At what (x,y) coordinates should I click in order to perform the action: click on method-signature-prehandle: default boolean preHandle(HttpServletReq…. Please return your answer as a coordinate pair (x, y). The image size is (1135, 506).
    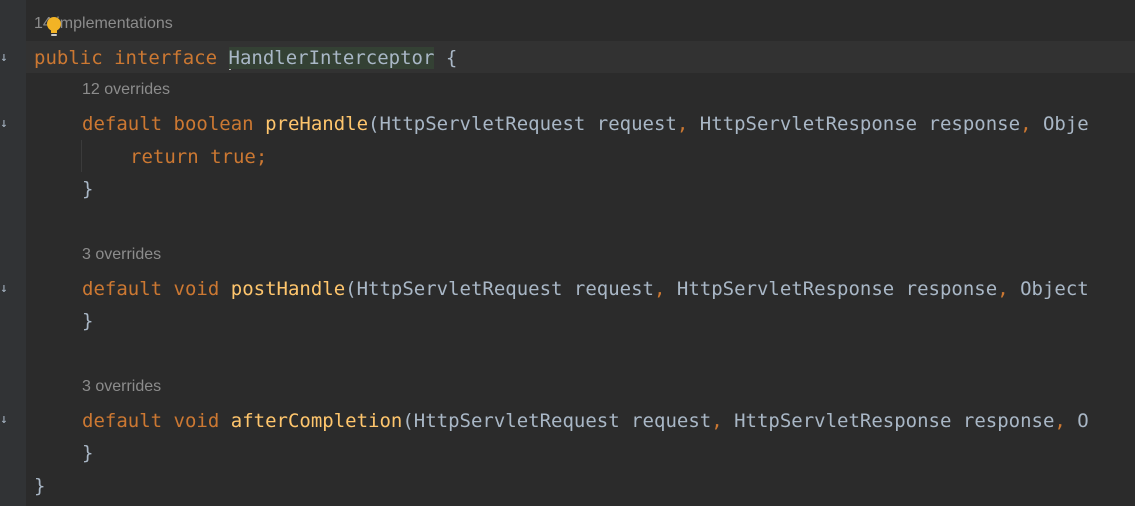
    Looking at the image, I should click on (585, 124).